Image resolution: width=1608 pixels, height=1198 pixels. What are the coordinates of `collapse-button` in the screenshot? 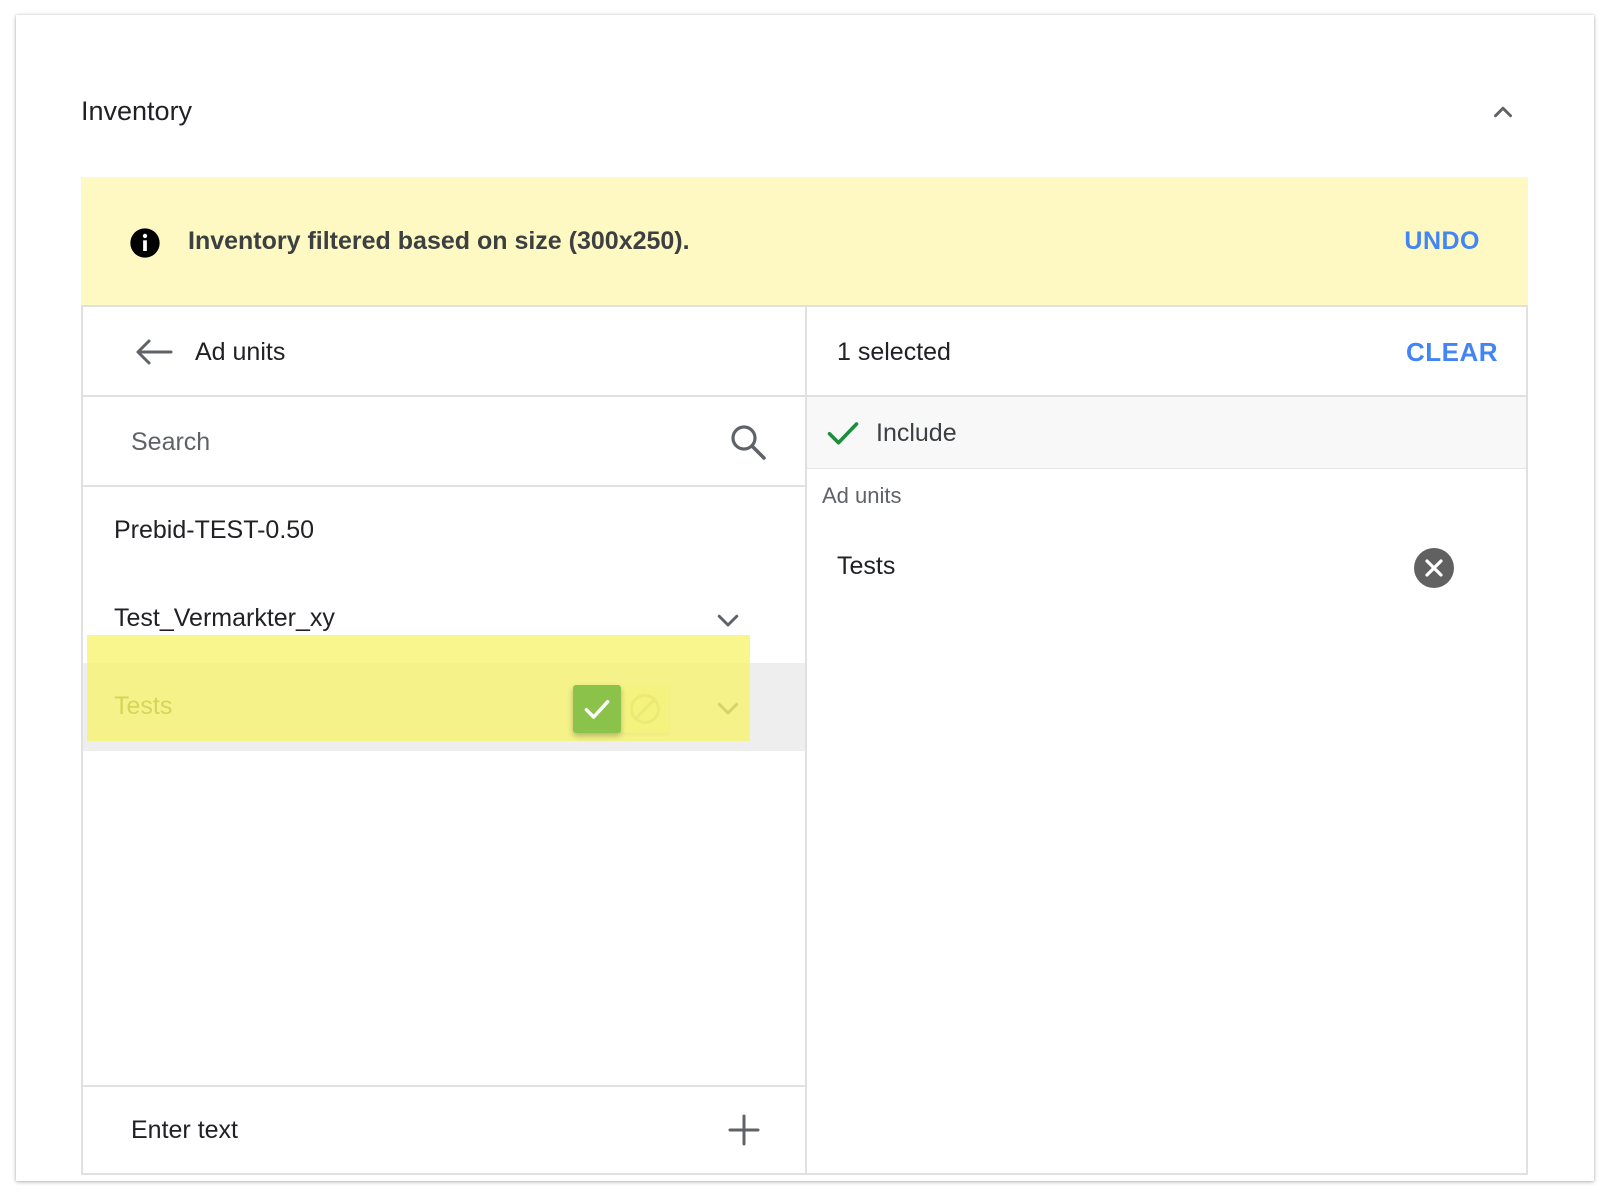 It's located at (1503, 112).